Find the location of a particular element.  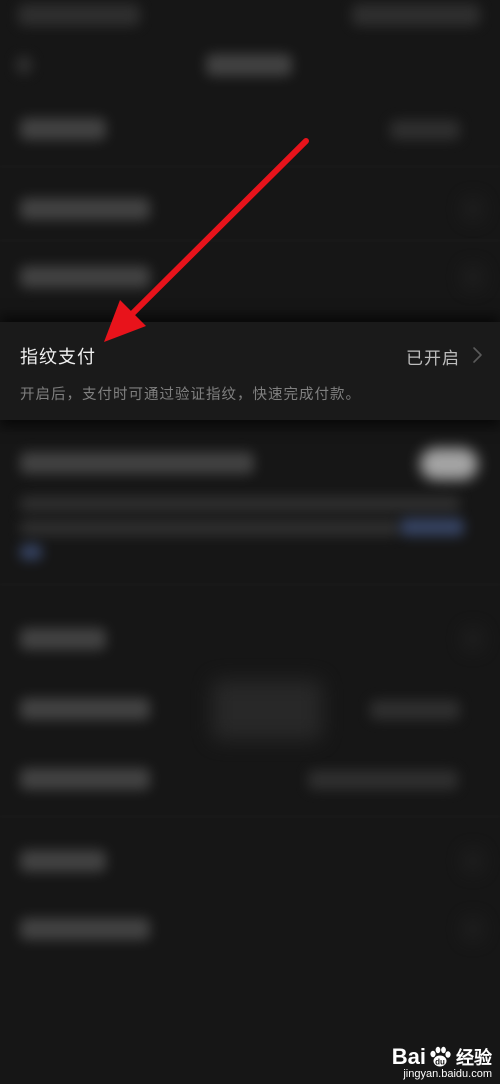

blurred-row-4-label is located at coordinates (63, 639).